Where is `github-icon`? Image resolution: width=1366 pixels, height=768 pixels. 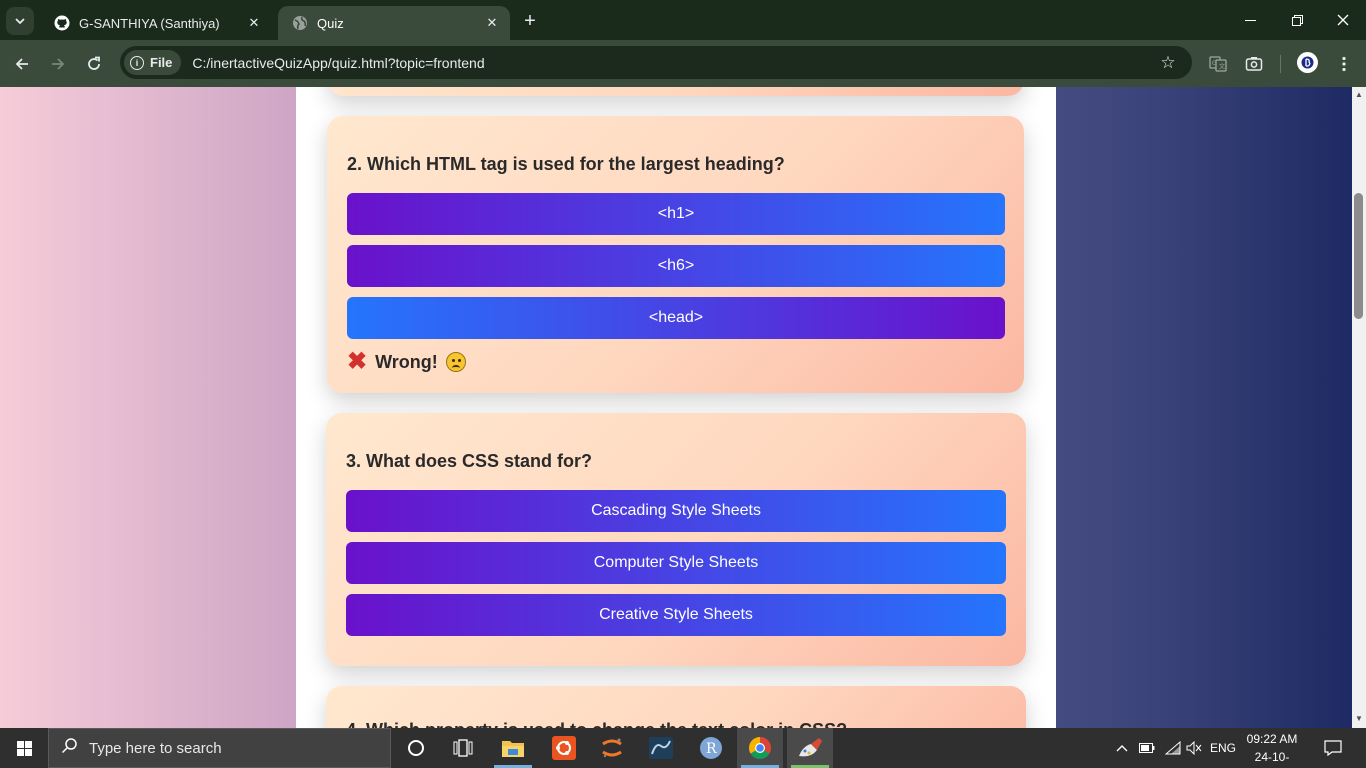
github-icon is located at coordinates (62, 23).